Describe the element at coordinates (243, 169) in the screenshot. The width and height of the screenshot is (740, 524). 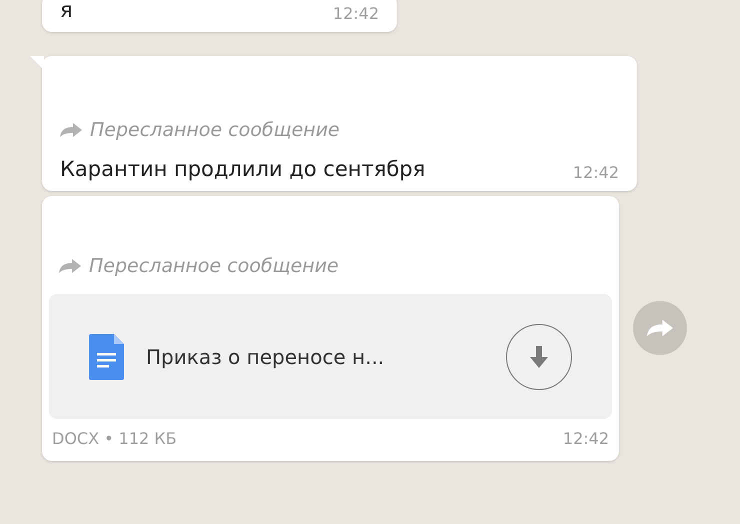
I see `message-text: Карантин продлили до сентября` at that location.